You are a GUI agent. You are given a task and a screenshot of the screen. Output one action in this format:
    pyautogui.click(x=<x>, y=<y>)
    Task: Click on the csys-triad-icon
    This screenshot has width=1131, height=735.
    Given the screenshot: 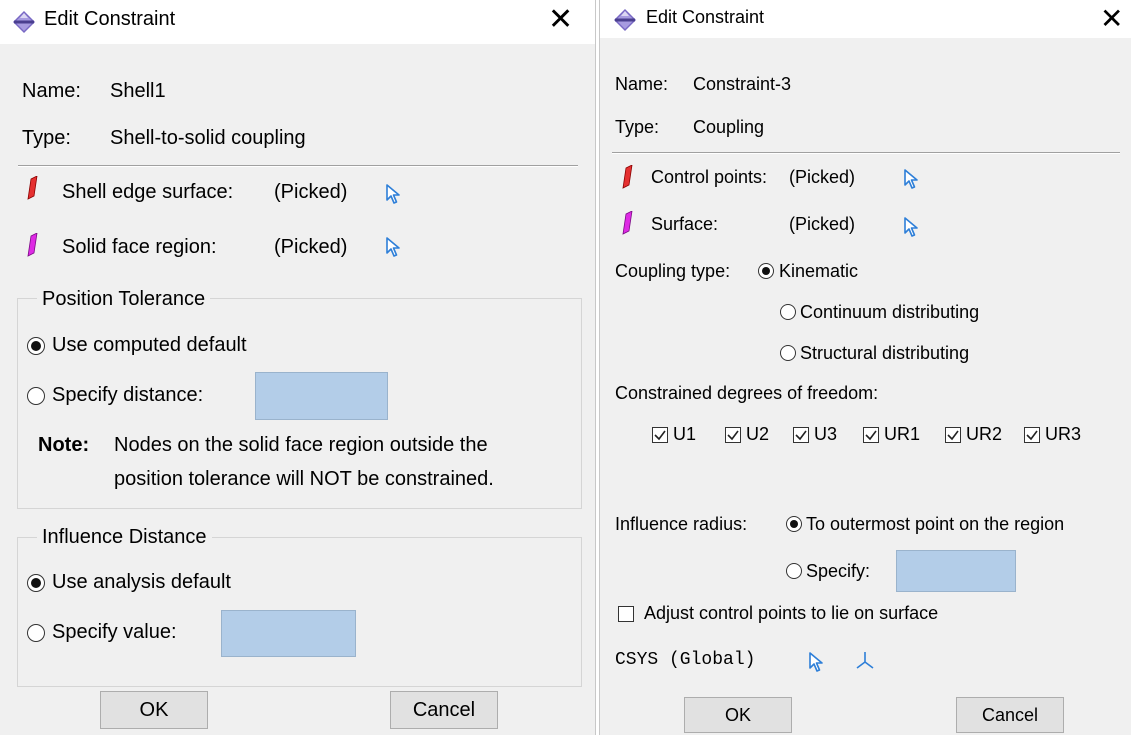 What is the action you would take?
    pyautogui.click(x=865, y=661)
    